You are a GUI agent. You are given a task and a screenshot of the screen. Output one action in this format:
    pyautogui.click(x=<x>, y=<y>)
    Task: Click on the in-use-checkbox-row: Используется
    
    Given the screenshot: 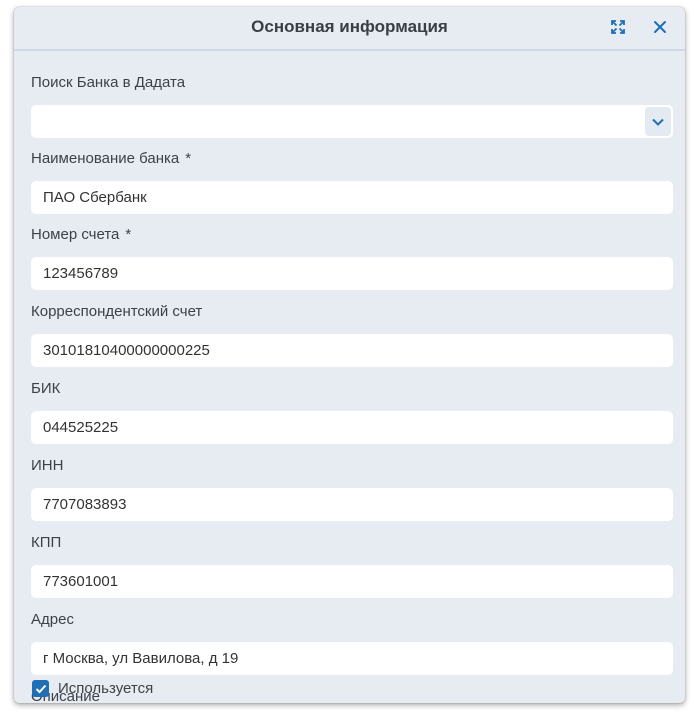 What is the action you would take?
    pyautogui.click(x=92, y=688)
    